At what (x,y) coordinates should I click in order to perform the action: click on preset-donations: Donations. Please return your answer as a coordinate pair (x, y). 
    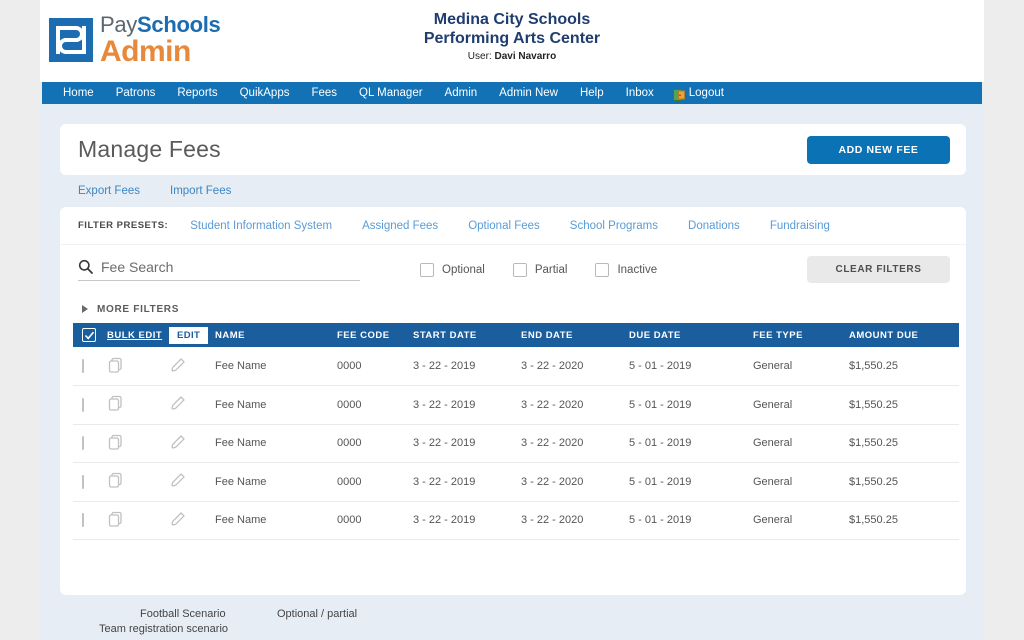
    Looking at the image, I should click on (714, 226).